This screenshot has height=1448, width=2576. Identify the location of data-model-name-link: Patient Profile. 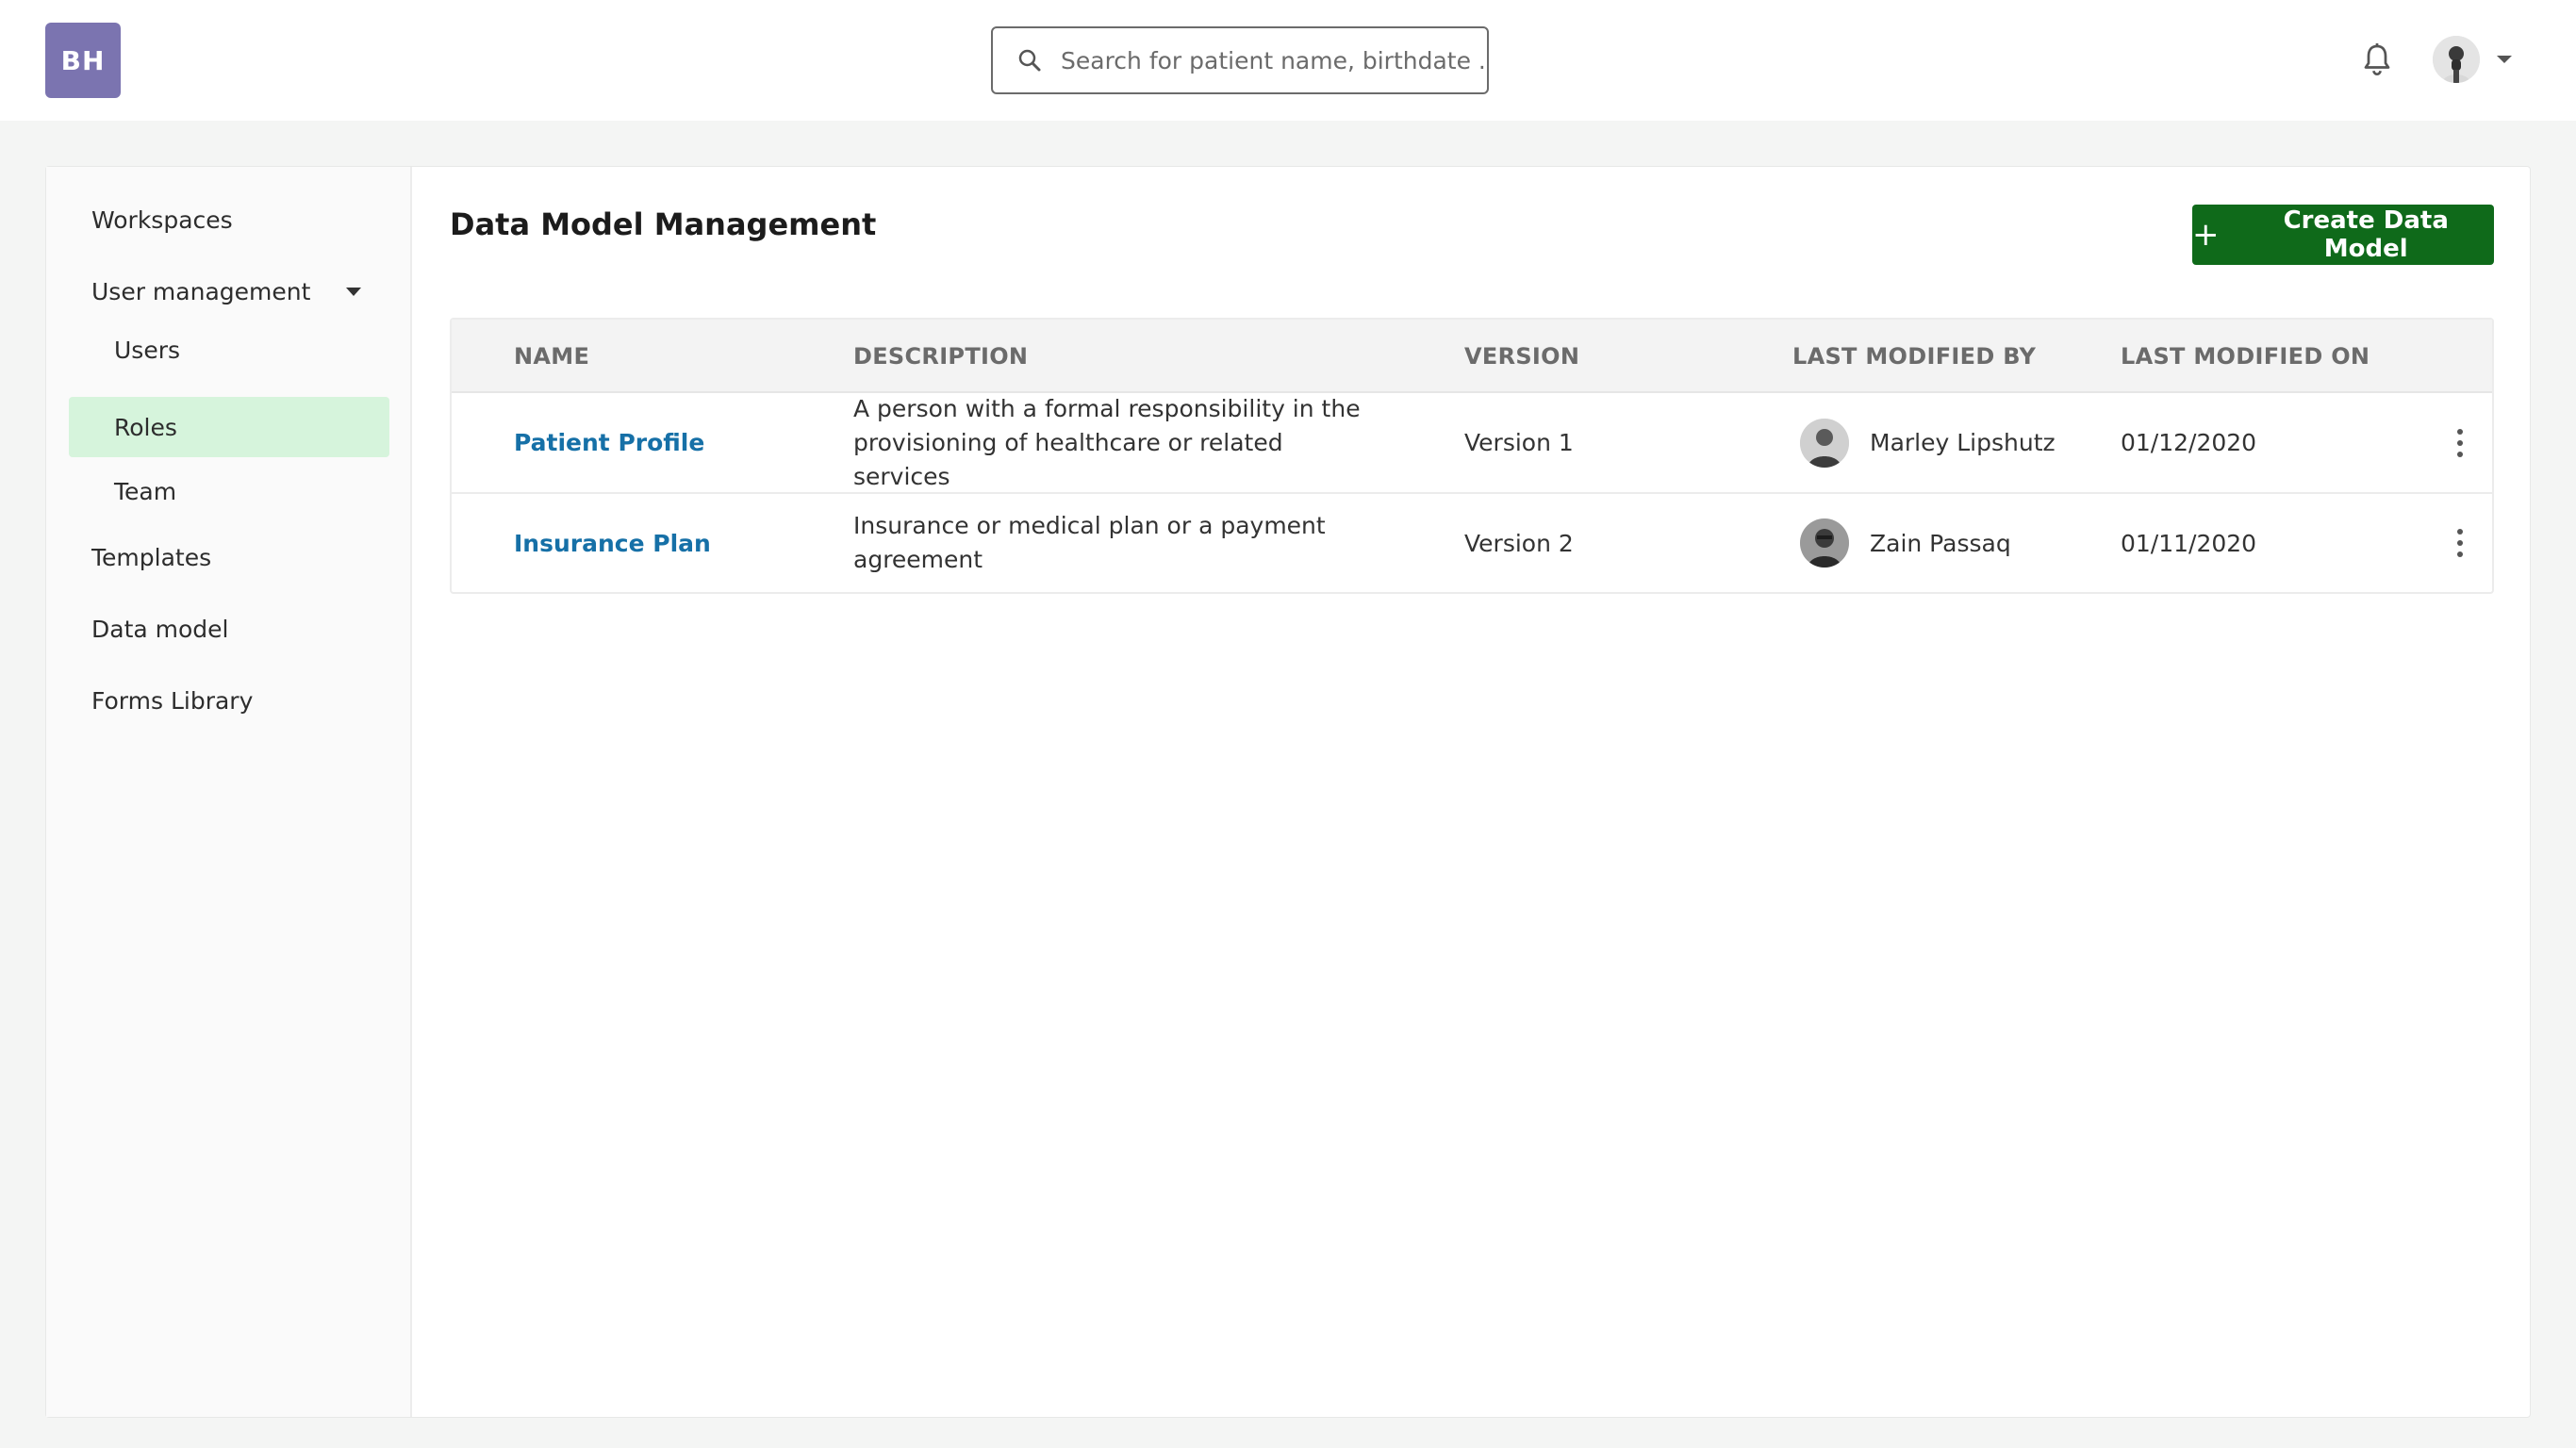
(609, 442).